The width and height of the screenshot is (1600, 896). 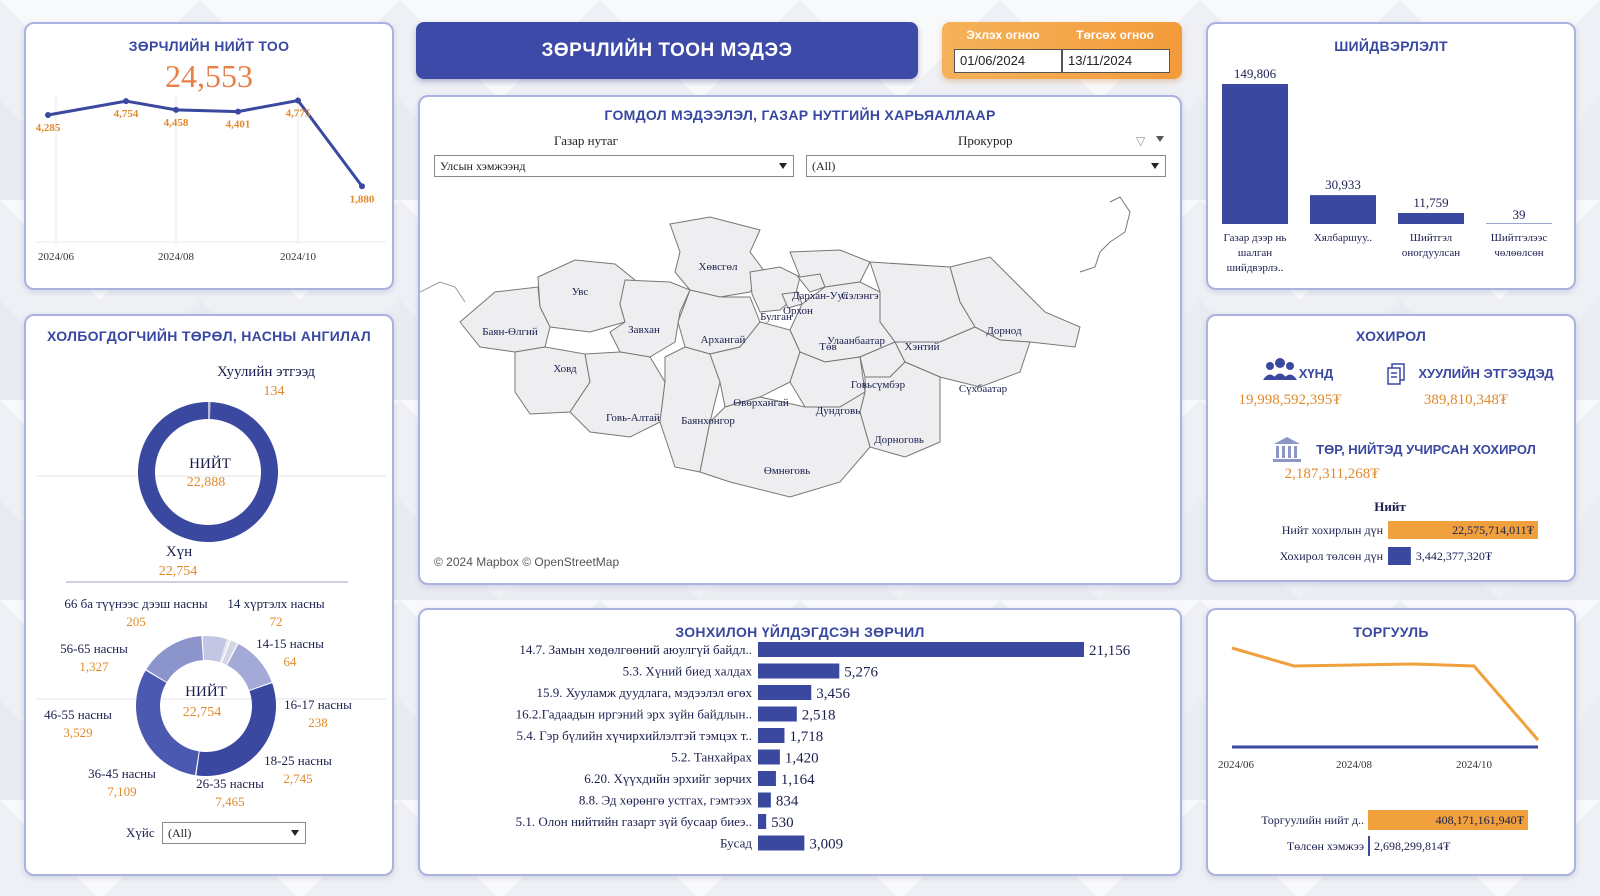 What do you see at coordinates (1255, 268) in the screenshot?
I see `decision-label: шийдвэрлэ..` at bounding box center [1255, 268].